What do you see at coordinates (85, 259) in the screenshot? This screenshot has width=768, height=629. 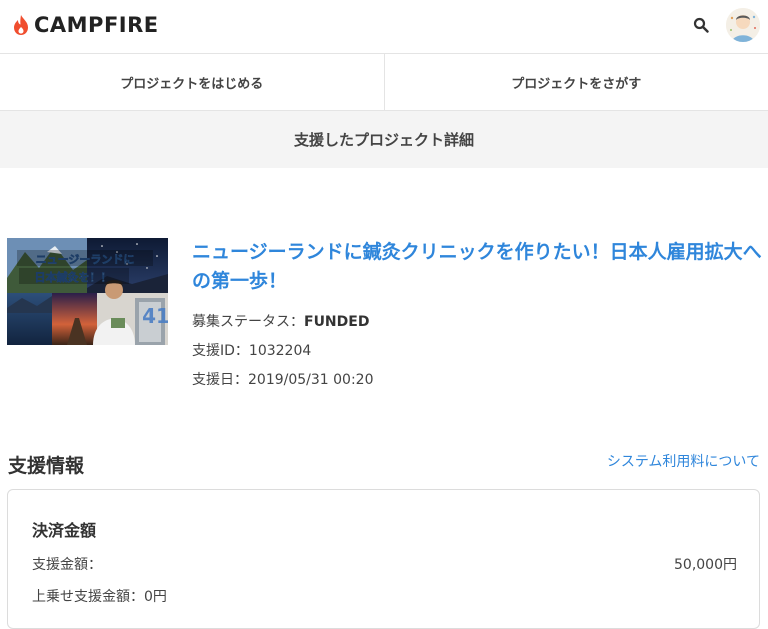 I see `thumbnail-caption-1: ニュージーランドに` at bounding box center [85, 259].